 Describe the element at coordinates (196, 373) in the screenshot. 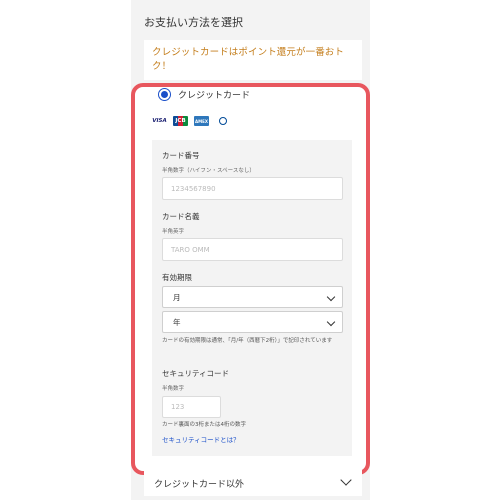

I see `security-code-label: セキュリティコード` at that location.